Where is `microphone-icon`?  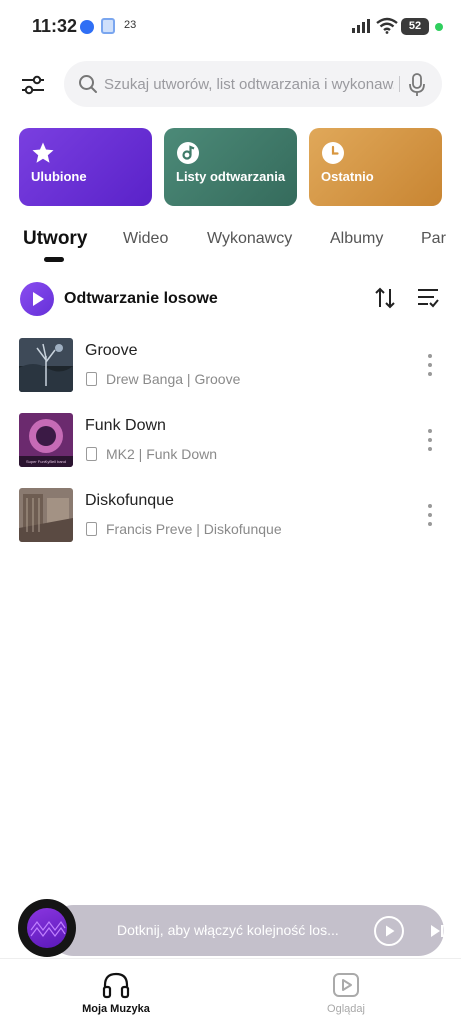 microphone-icon is located at coordinates (417, 85).